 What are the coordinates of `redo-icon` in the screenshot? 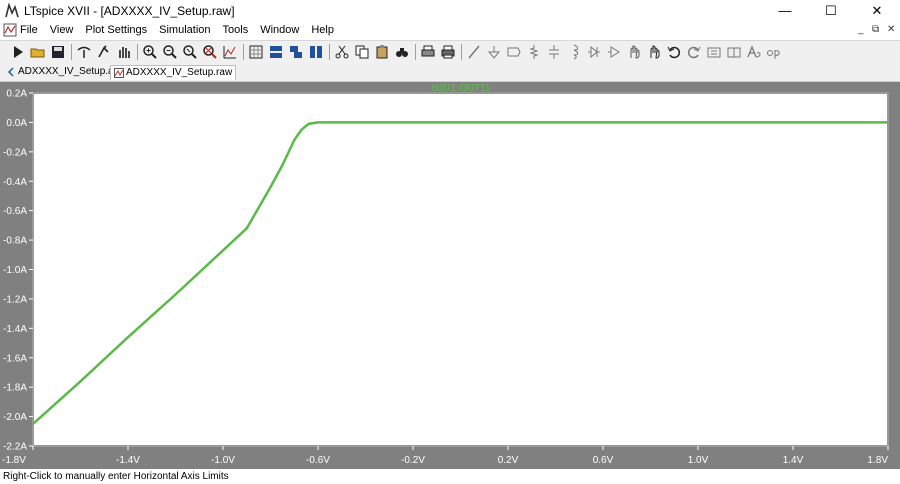 It's located at (694, 52).